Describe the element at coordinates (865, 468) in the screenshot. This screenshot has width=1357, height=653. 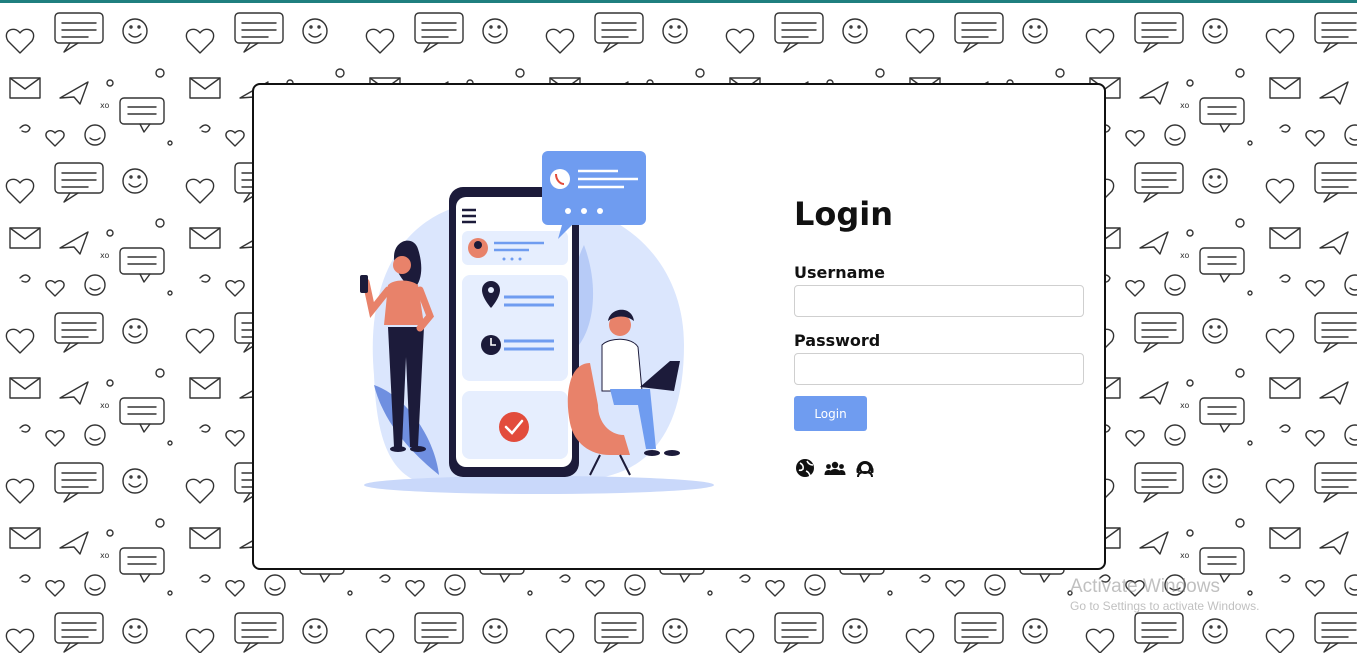
I see `user-headset-icon` at that location.